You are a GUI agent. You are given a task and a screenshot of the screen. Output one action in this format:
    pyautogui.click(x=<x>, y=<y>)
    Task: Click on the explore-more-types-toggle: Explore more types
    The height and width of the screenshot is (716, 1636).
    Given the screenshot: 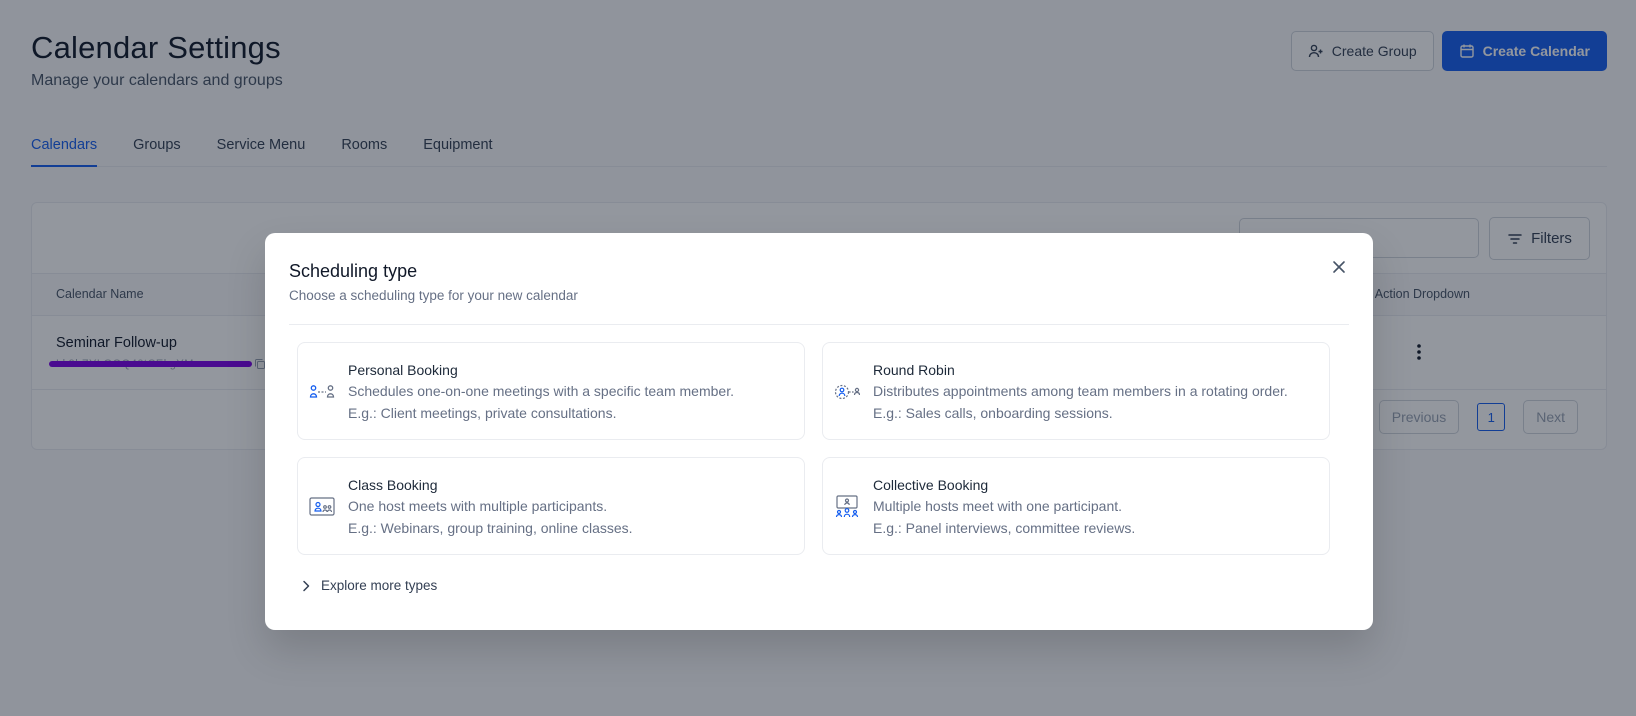 What is the action you would take?
    pyautogui.click(x=368, y=585)
    